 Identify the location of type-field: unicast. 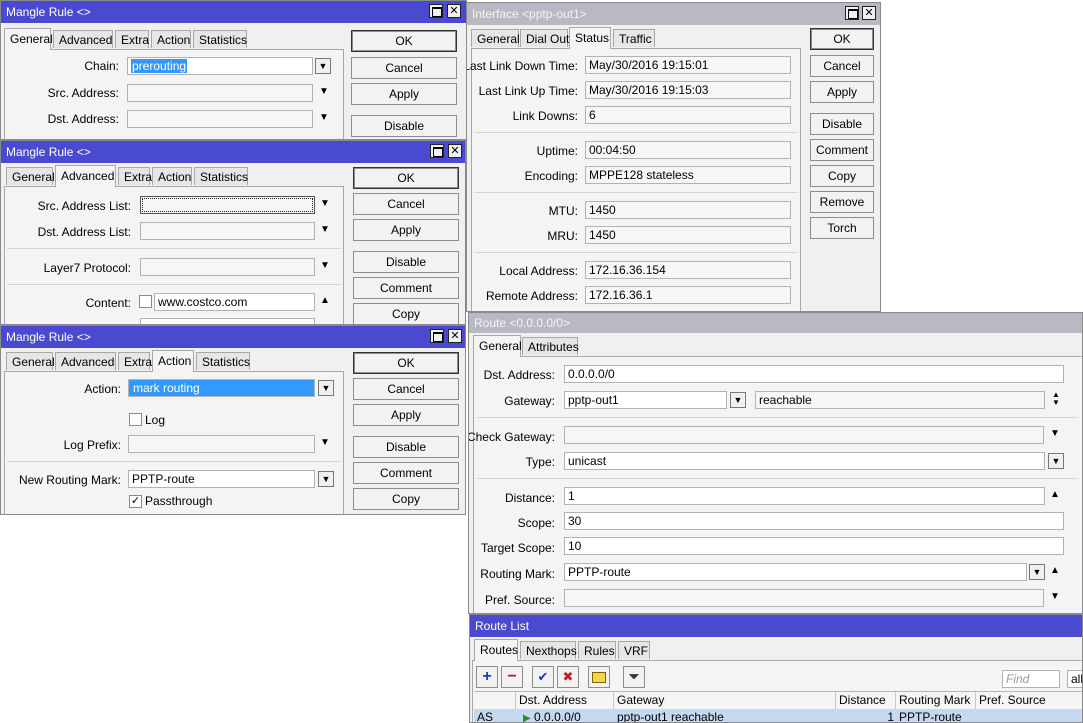
(804, 461).